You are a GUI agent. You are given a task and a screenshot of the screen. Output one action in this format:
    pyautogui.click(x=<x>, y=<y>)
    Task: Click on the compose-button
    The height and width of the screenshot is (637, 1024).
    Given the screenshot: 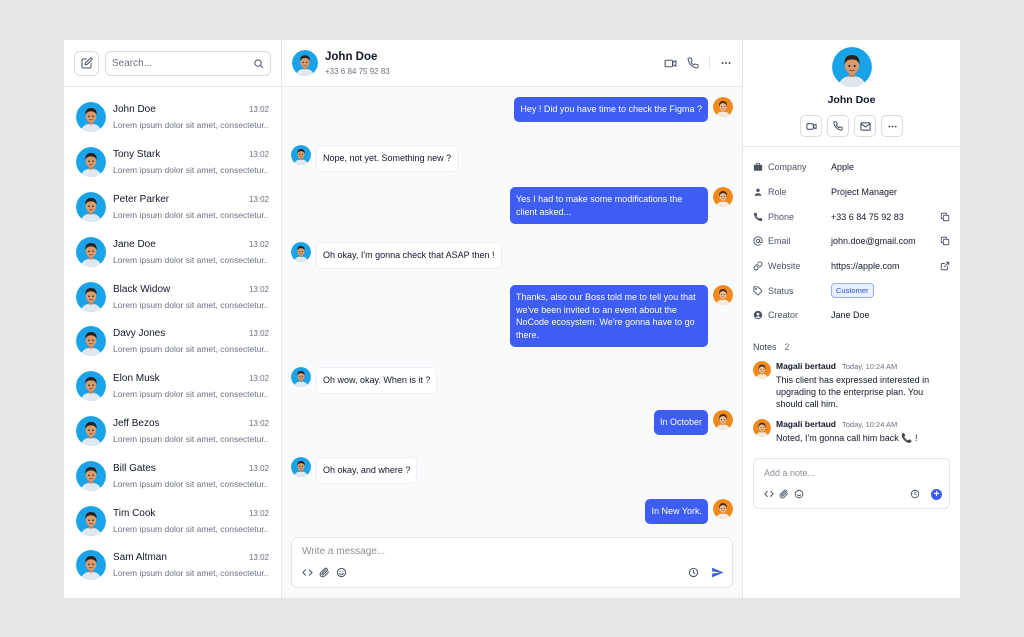 What is the action you would take?
    pyautogui.click(x=86, y=63)
    